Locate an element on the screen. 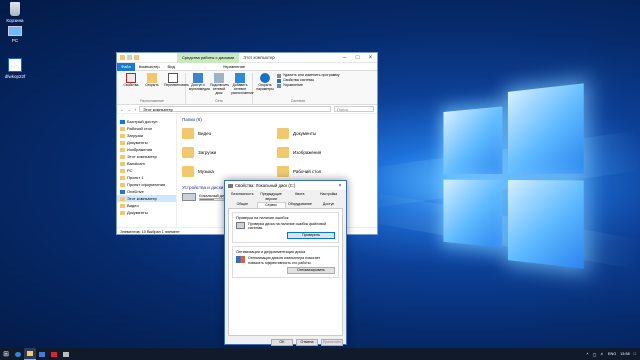 The height and width of the screenshot is (360, 640). tab-sharing: Доступ is located at coordinates (328, 205).